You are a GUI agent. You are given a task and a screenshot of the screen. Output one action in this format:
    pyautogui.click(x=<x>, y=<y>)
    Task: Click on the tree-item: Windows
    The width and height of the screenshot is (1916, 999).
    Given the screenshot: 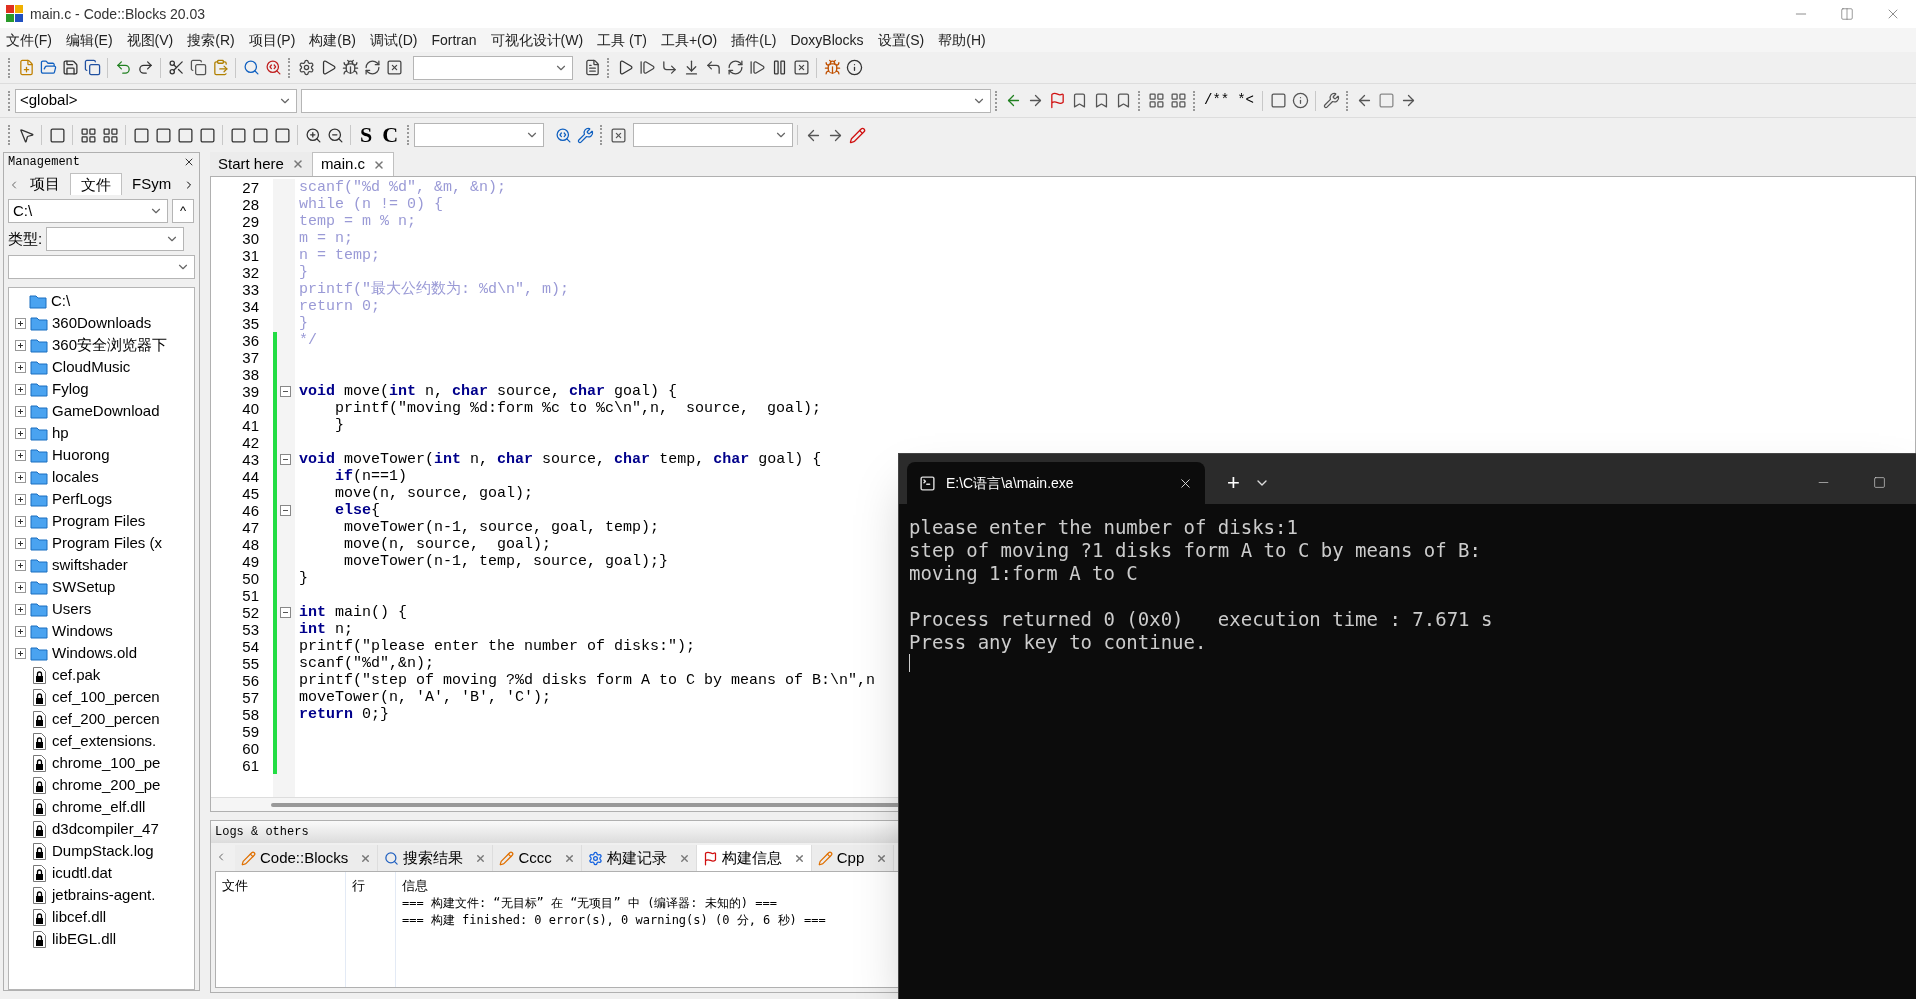 What is the action you would take?
    pyautogui.click(x=82, y=631)
    